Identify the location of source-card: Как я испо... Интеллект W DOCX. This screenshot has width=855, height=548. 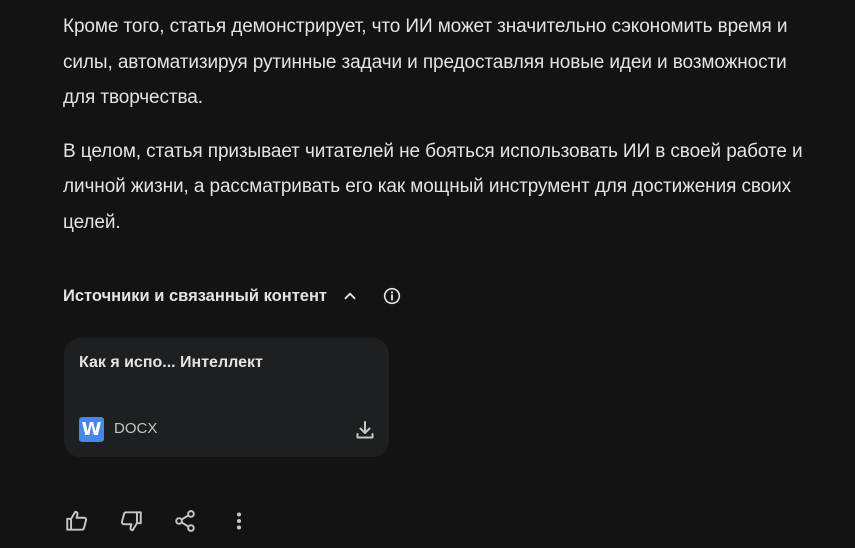
(226, 397).